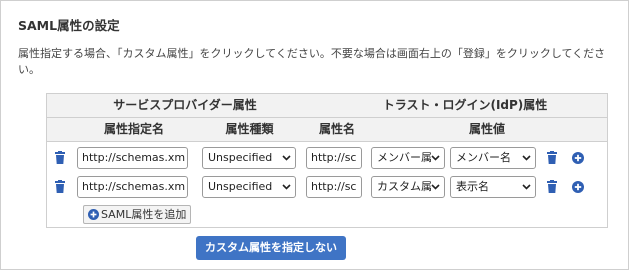 This screenshot has width=635, height=274. I want to click on value-source-value: メンバー属, so click(404, 157).